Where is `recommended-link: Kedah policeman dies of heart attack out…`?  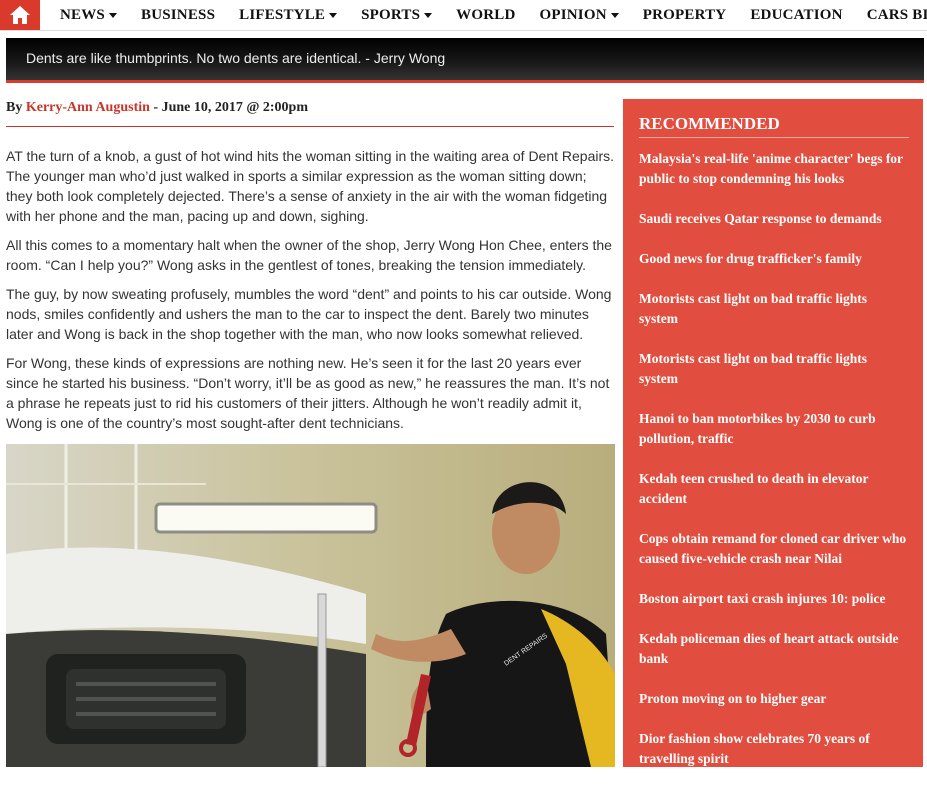
recommended-link: Kedah policeman dies of heart attack out… is located at coordinates (774, 659).